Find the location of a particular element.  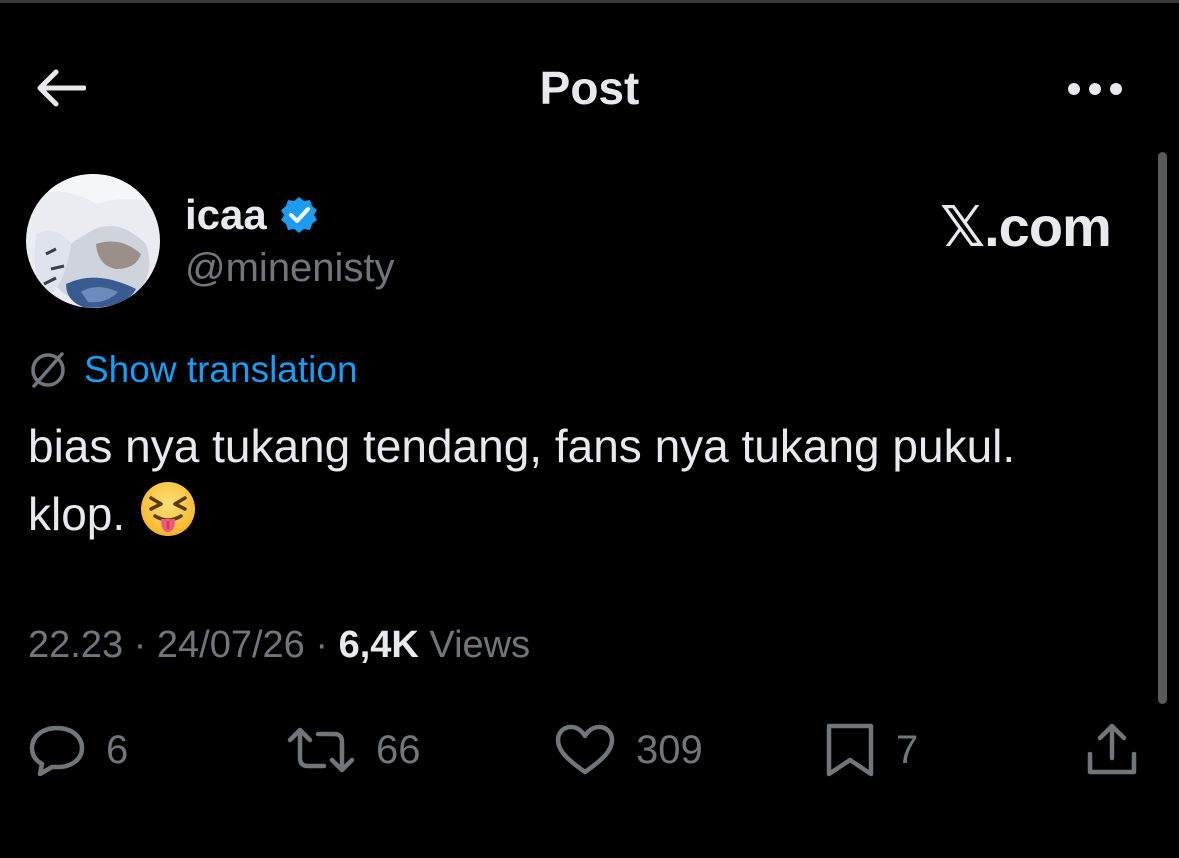

avatar-image is located at coordinates (93, 241).